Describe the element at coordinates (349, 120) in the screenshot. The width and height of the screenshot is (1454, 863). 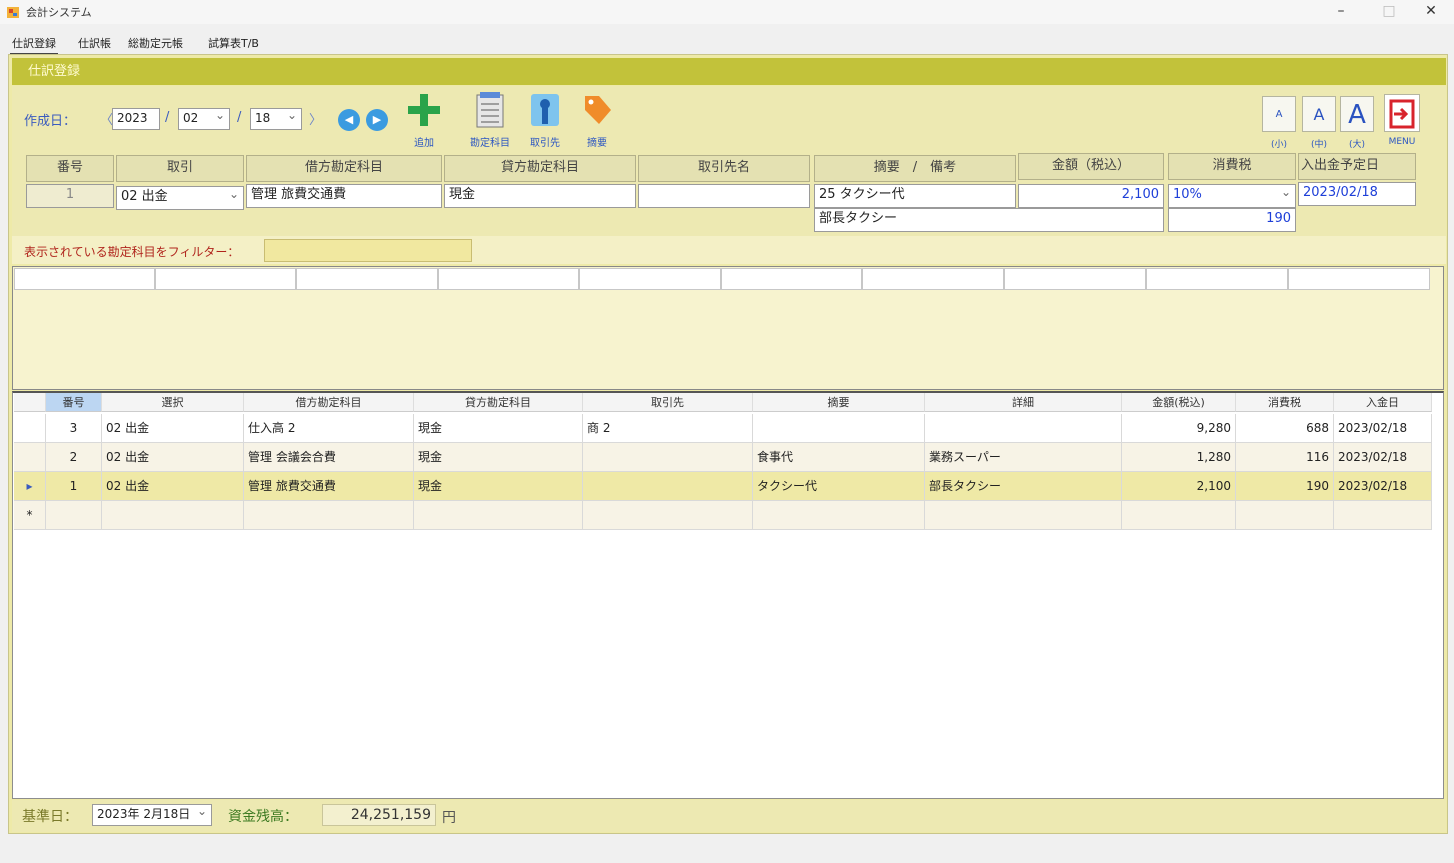
I see `prev-day-button: ◀` at that location.